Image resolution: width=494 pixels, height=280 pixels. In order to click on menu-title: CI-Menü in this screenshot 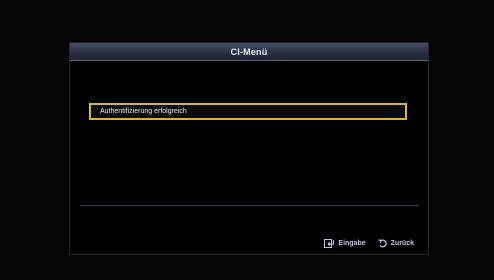, I will do `click(249, 51)`.